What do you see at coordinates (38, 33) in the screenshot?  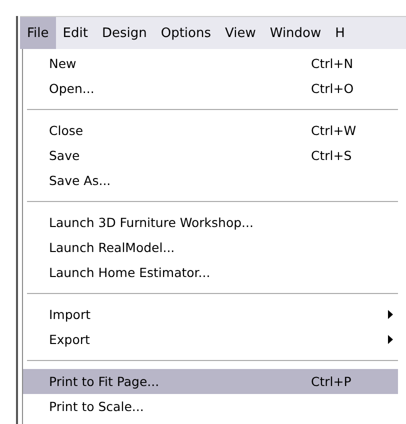 I see `menu-bar-item: File` at bounding box center [38, 33].